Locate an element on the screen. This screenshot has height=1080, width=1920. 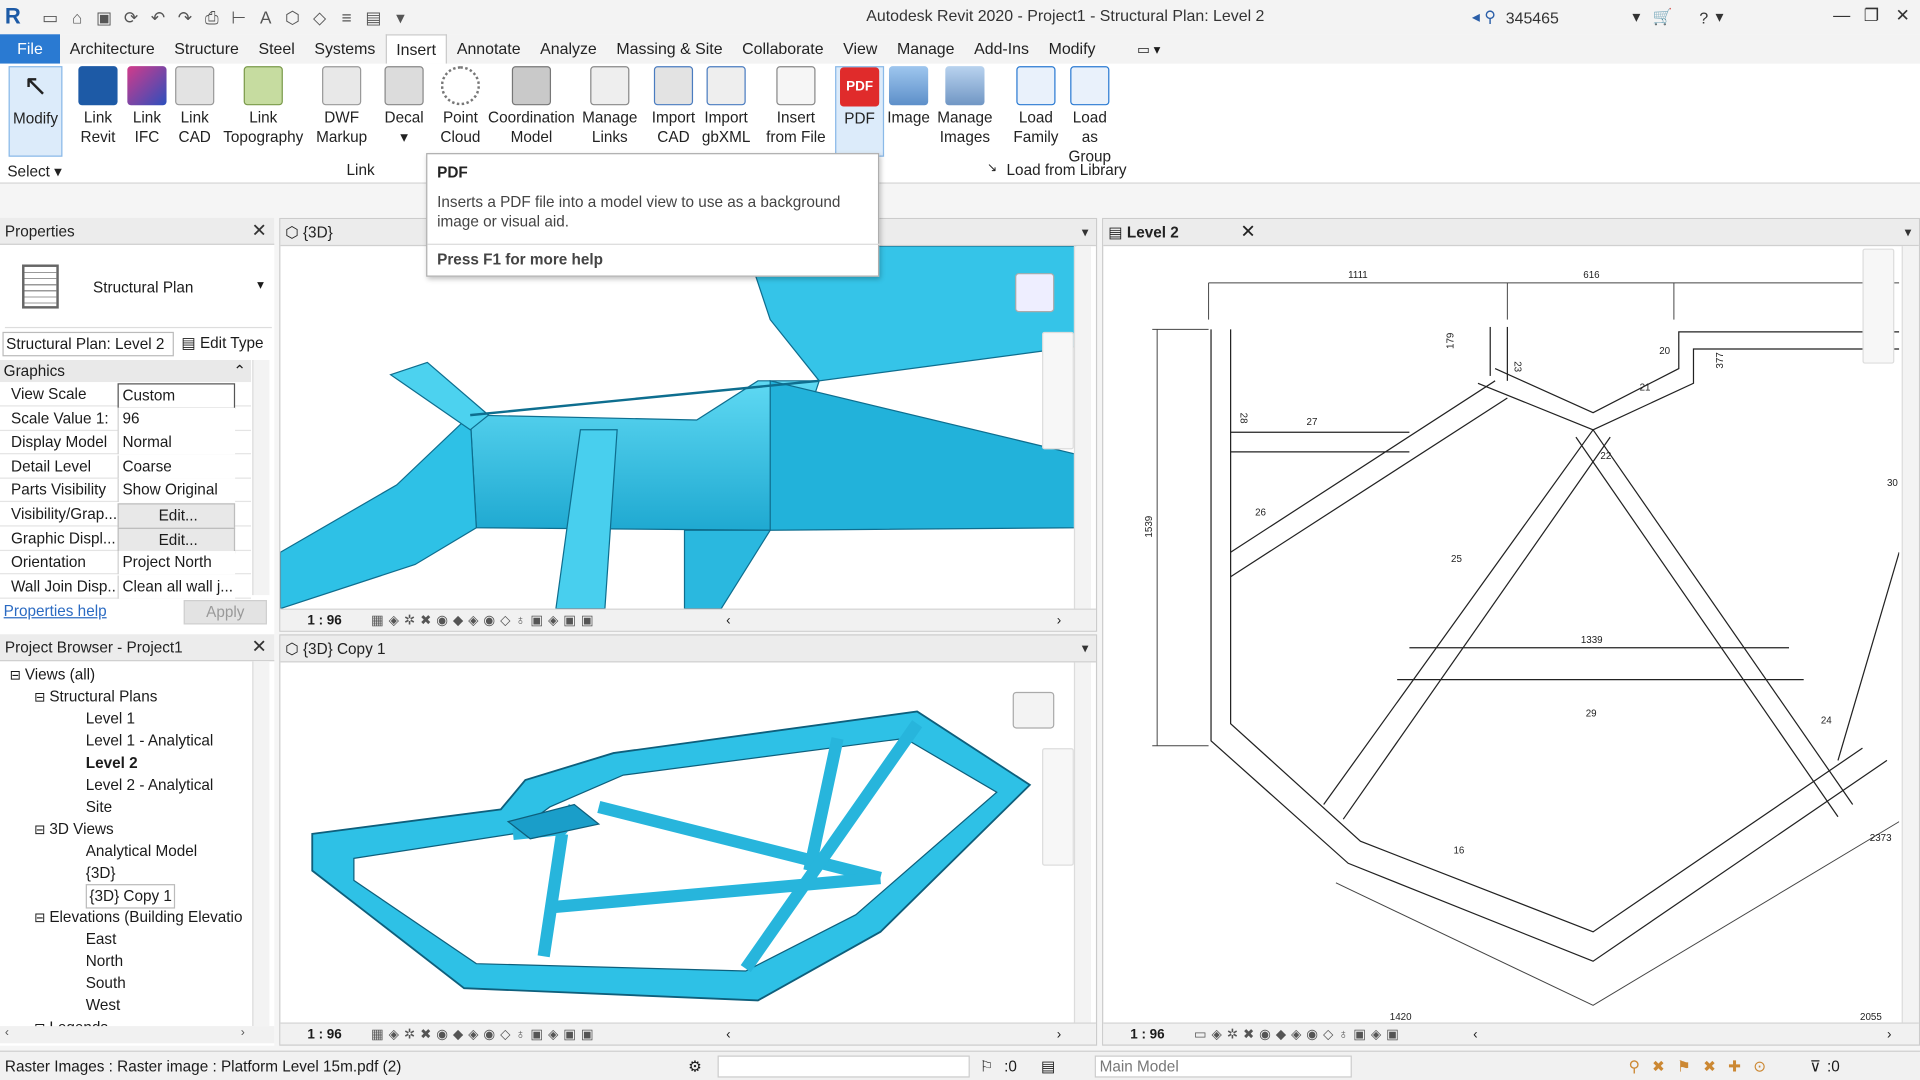
properties-scrollbar is located at coordinates (261, 478).